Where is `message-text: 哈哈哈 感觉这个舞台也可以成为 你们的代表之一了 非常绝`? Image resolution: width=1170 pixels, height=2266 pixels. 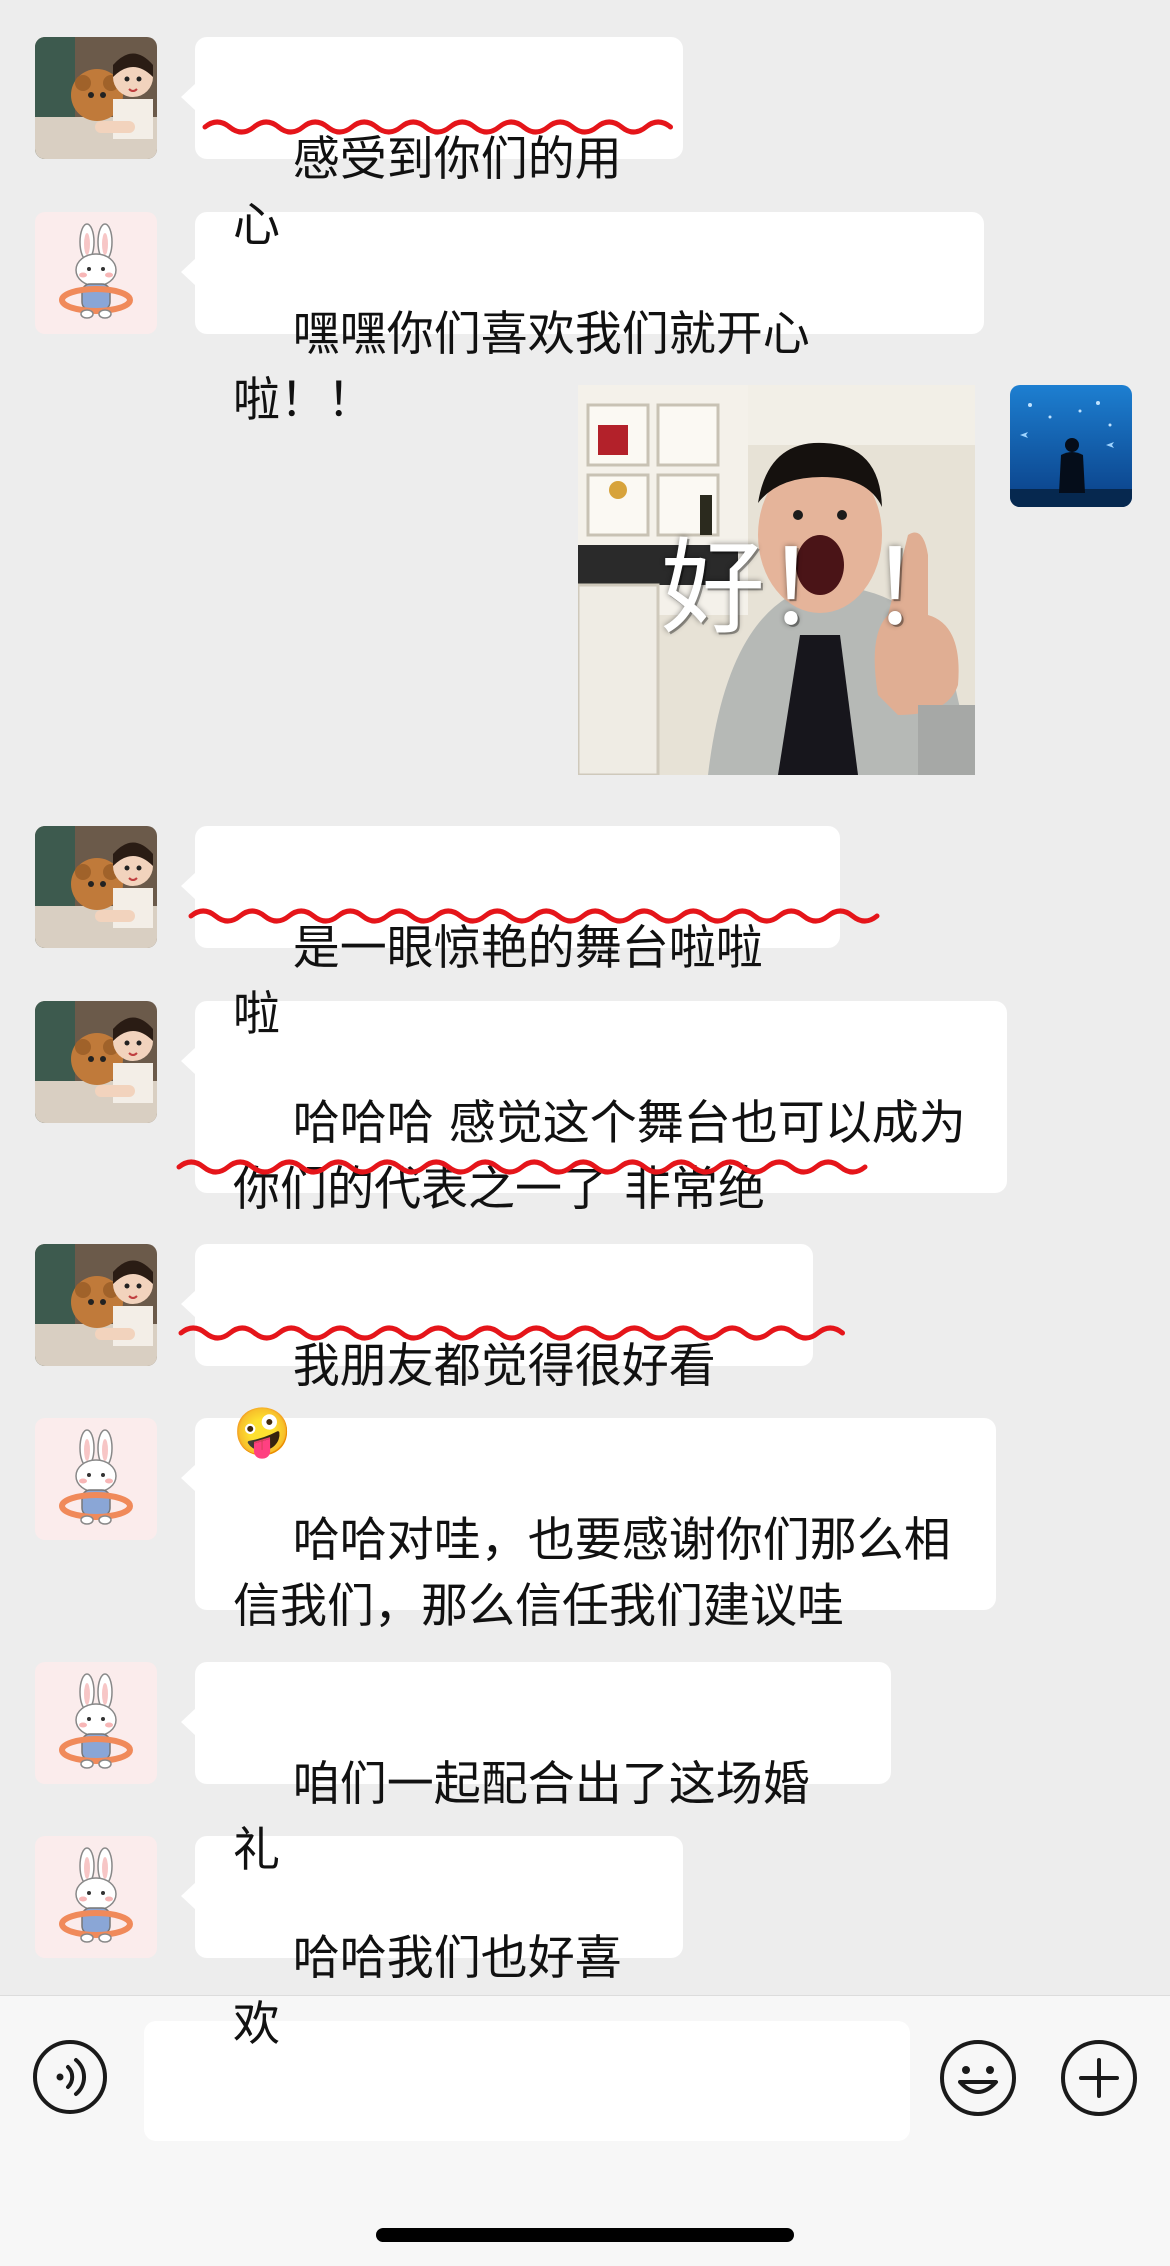 message-text: 哈哈哈 感觉这个舞台也可以成为 你们的代表之一了 非常绝 is located at coordinates (599, 1156).